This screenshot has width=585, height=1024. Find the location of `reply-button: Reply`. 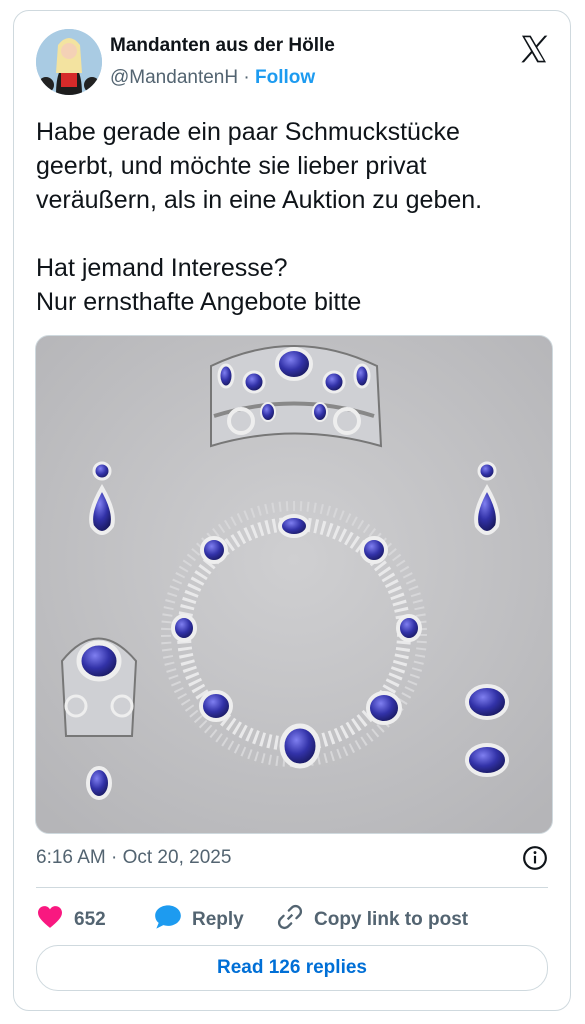

reply-button: Reply is located at coordinates (199, 920).